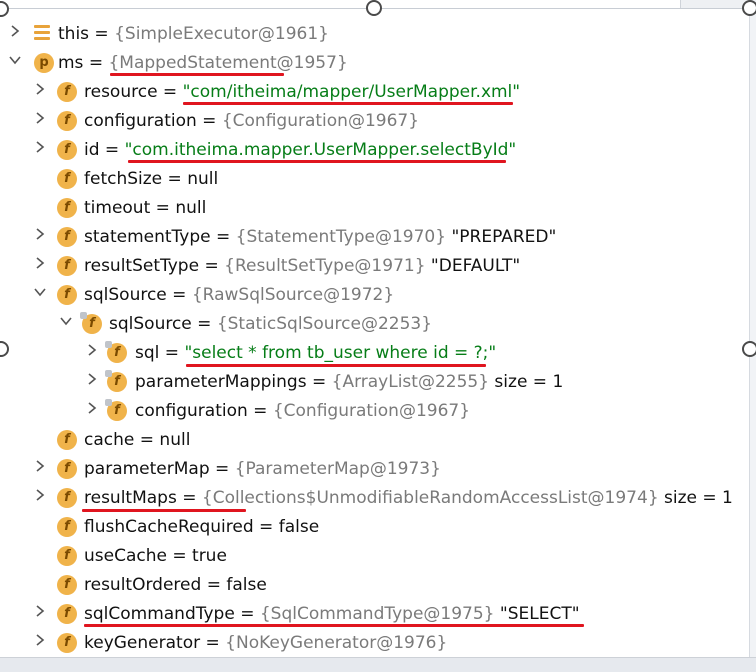 The height and width of the screenshot is (672, 756). What do you see at coordinates (270, 324) in the screenshot?
I see `variable-label: sqlSource = {StaticSqlSource@2253}` at bounding box center [270, 324].